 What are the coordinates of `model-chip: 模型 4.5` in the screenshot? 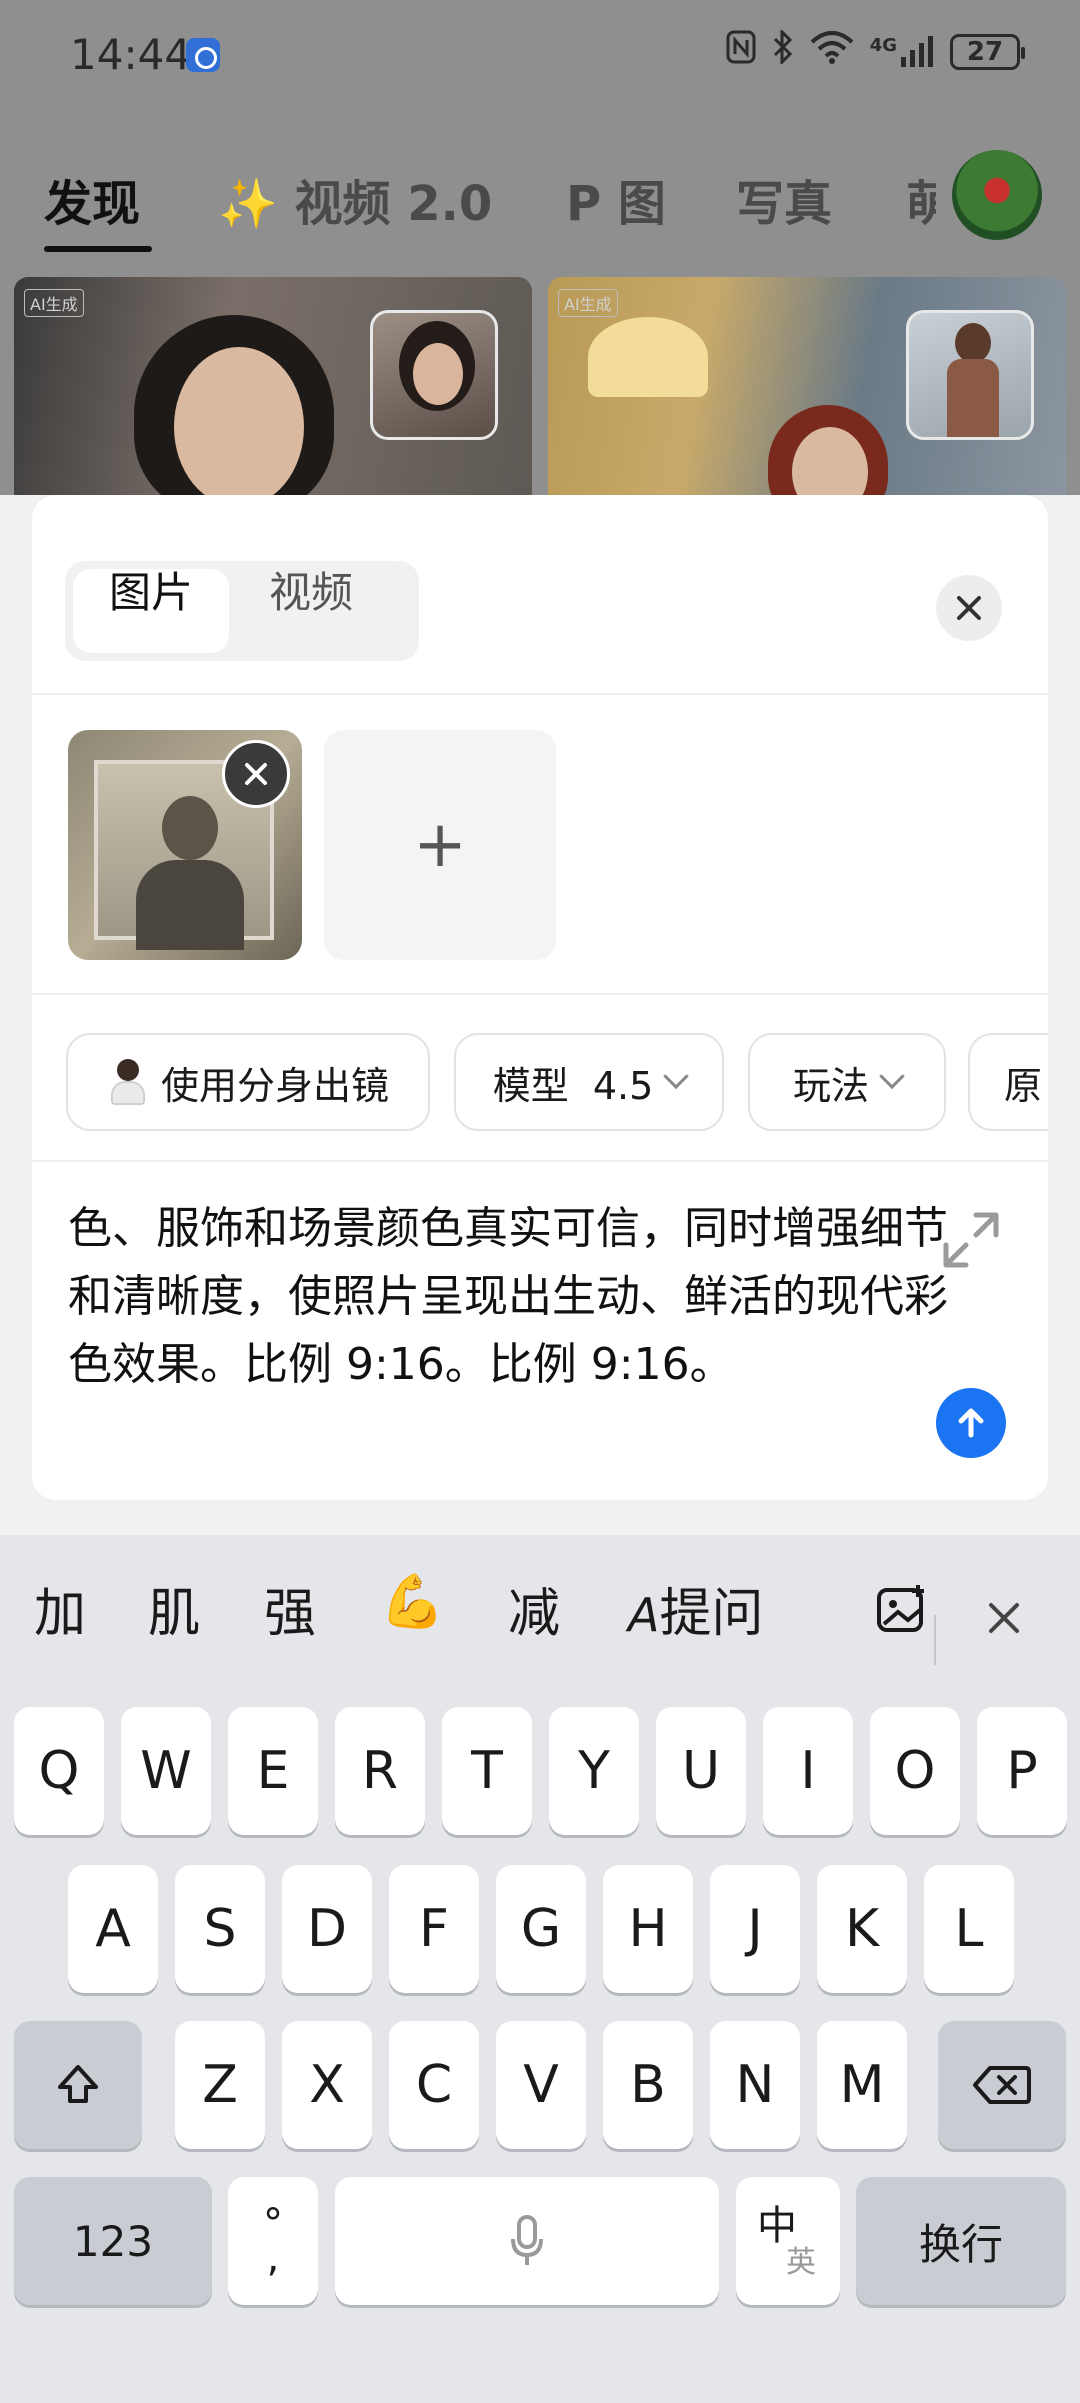 It's located at (589, 1082).